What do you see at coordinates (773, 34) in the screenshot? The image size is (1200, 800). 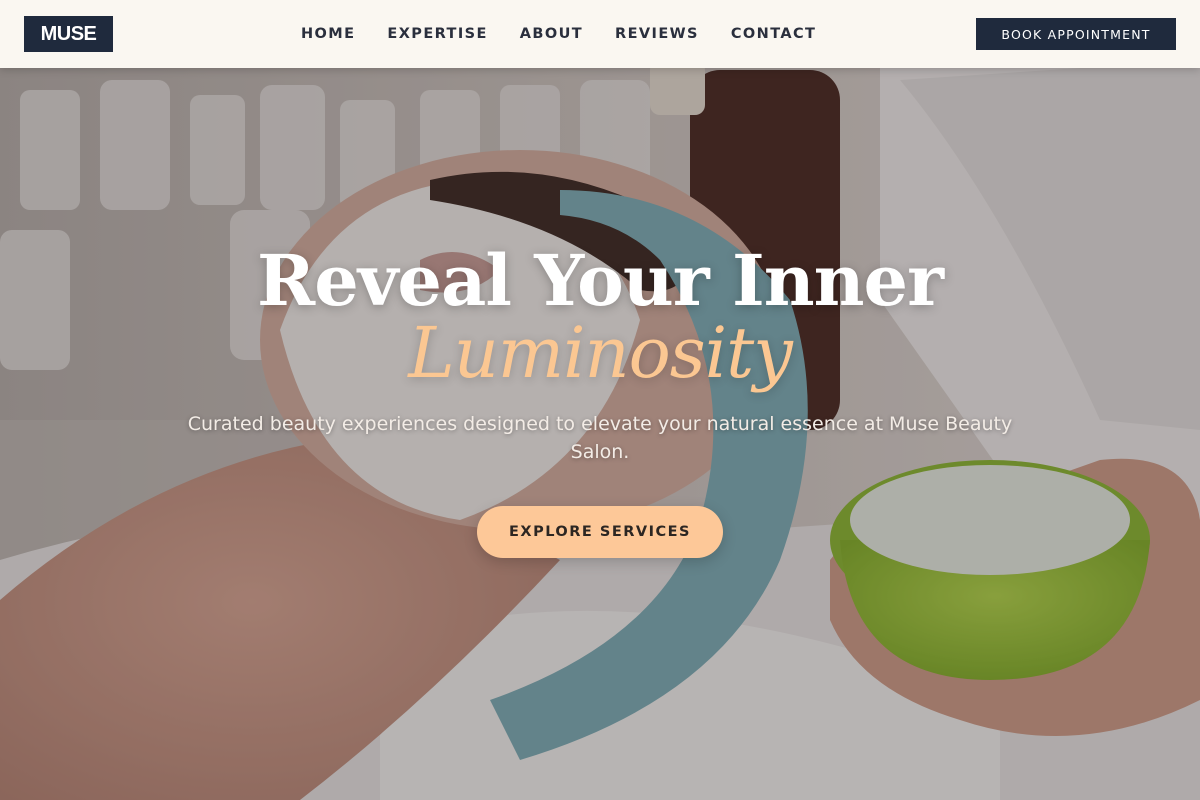 I see `nav-link-contact: CONTACT` at bounding box center [773, 34].